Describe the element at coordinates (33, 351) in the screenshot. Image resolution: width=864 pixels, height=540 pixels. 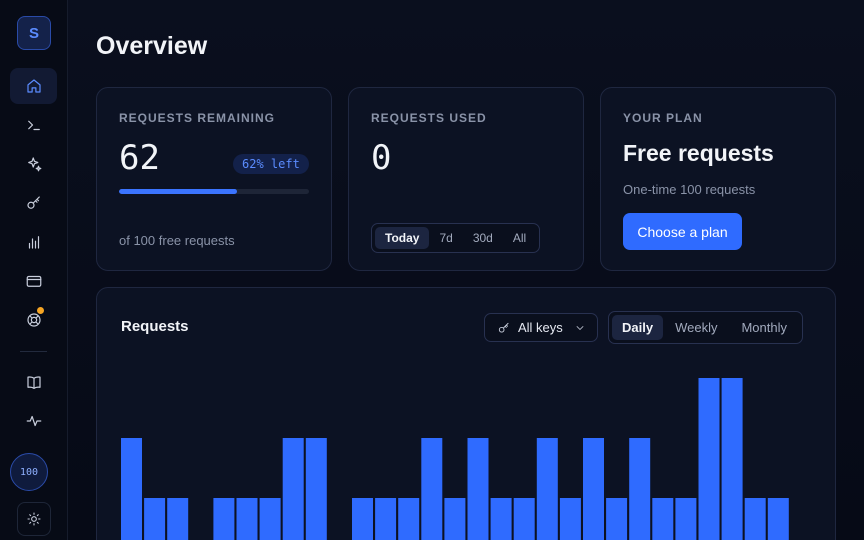
I see `sidebar-divider` at that location.